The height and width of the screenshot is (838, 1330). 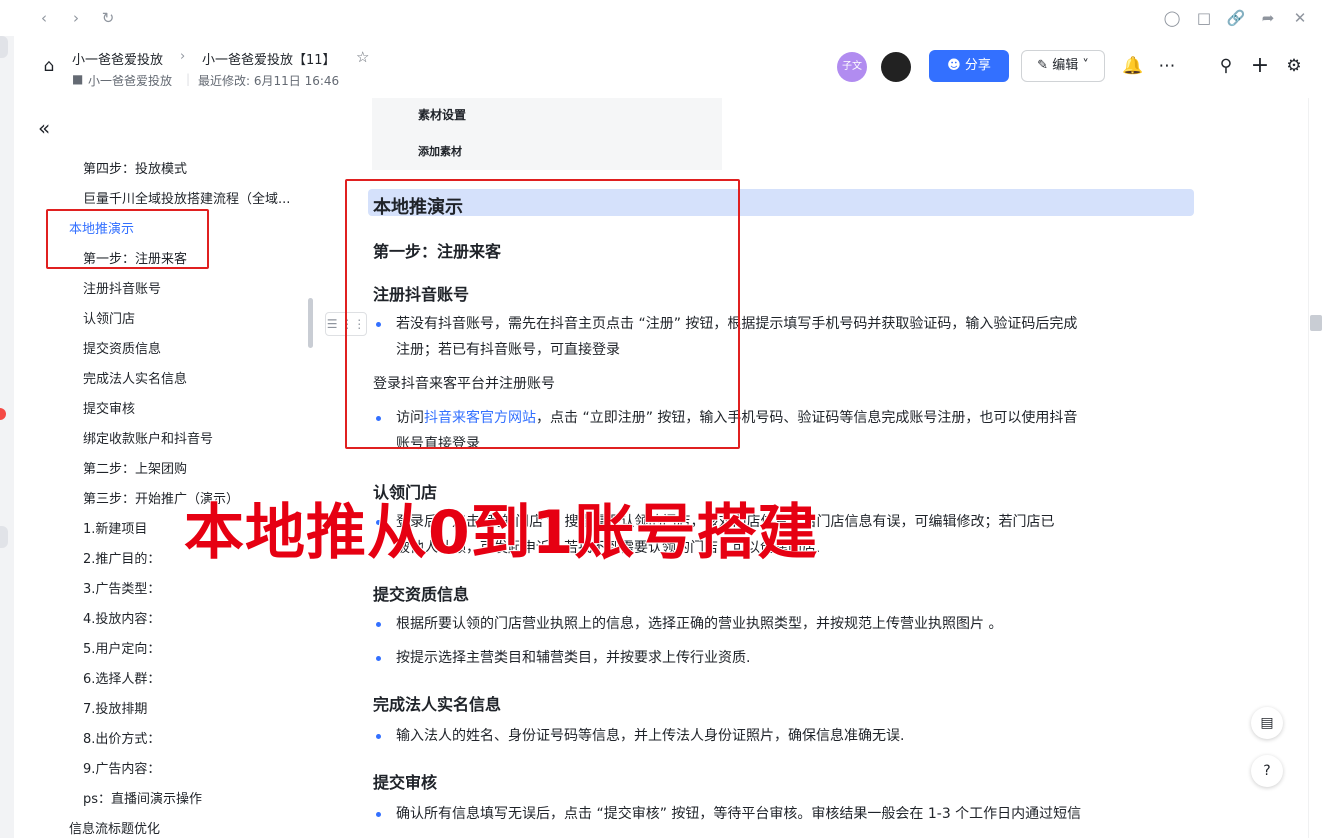 I want to click on share-button: ☻ 分享, so click(x=969, y=66).